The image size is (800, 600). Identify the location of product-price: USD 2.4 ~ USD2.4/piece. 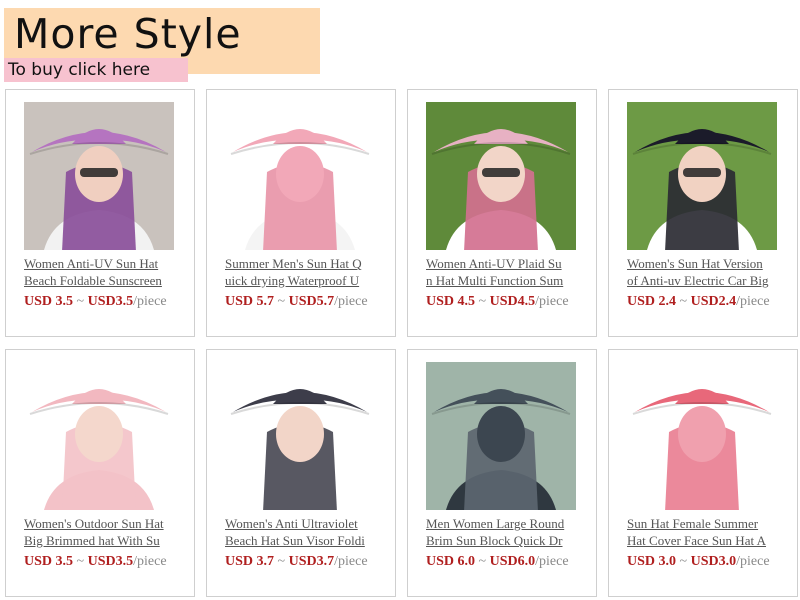
(703, 302).